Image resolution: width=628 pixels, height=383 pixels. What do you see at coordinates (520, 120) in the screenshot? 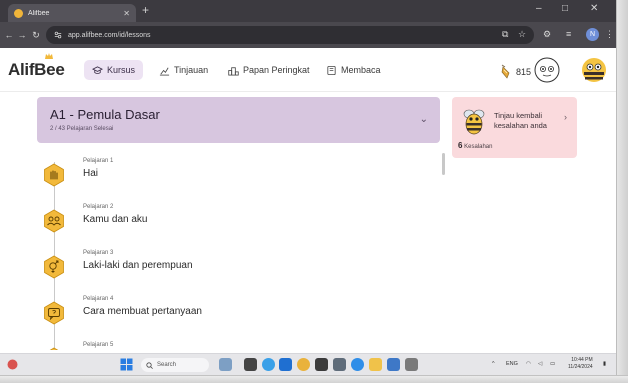
I see `review-title: Tinjau kembali kesalahan anda` at bounding box center [520, 120].